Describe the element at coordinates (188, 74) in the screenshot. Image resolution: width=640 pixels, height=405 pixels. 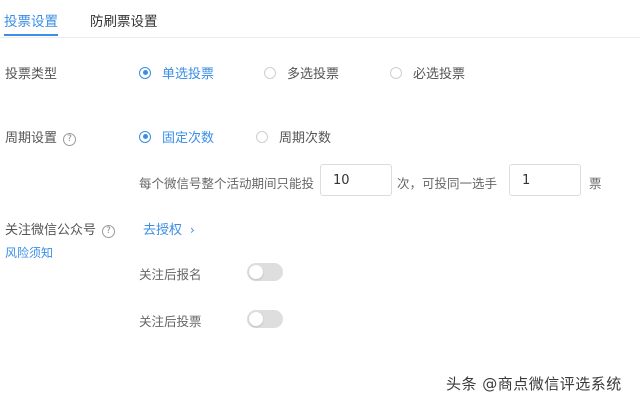
I see `radio-label: 单选投票` at that location.